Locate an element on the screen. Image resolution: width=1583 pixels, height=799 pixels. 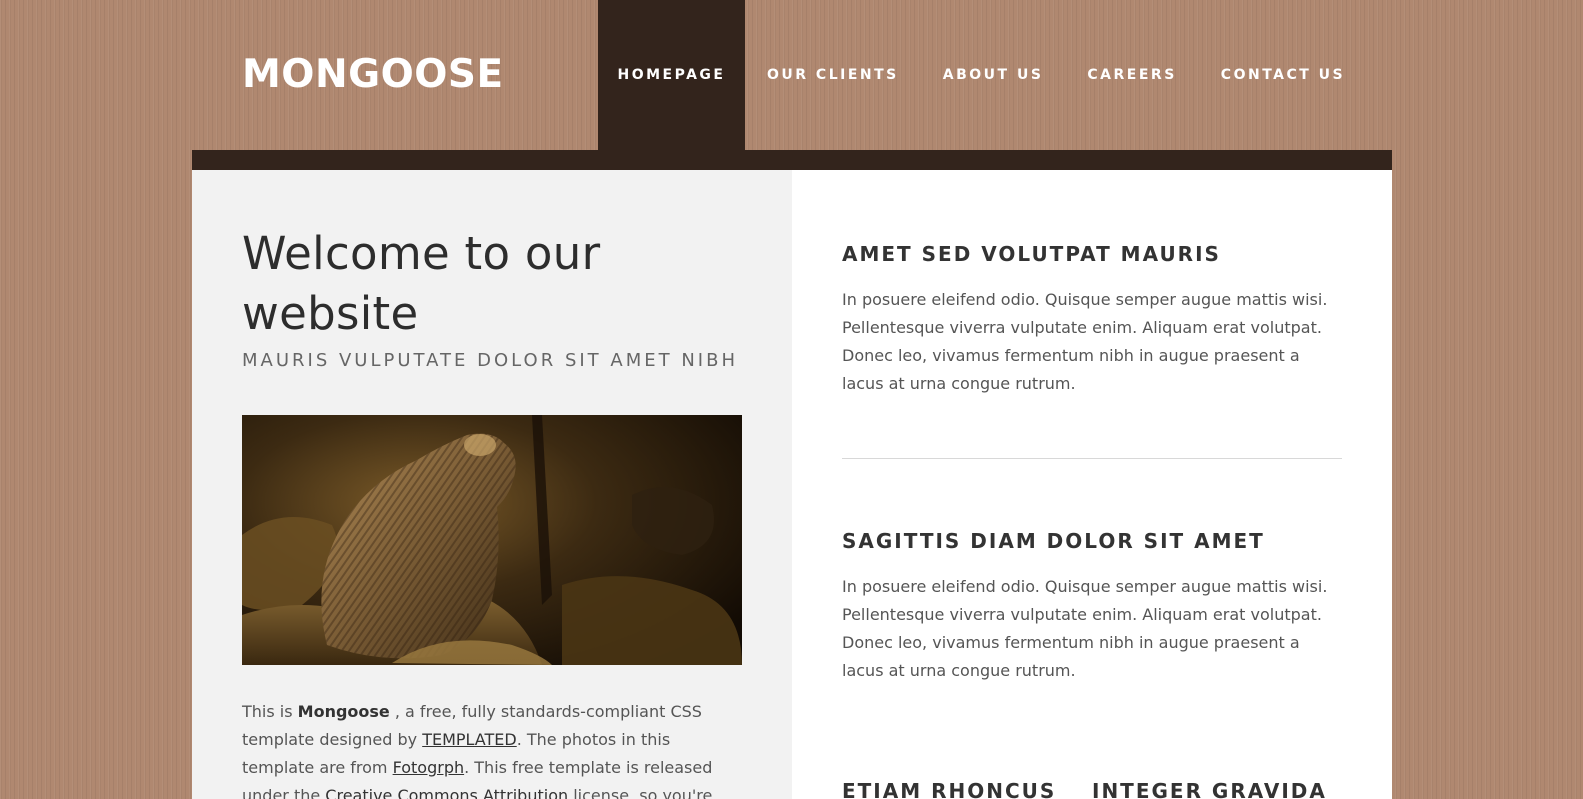
content-top-bar is located at coordinates (792, 160).